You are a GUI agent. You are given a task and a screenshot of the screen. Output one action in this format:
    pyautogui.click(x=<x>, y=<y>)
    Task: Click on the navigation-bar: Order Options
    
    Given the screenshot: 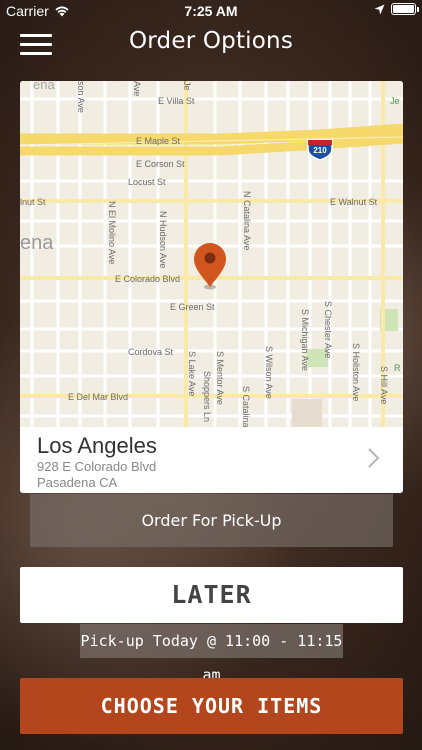 What is the action you would take?
    pyautogui.click(x=211, y=44)
    